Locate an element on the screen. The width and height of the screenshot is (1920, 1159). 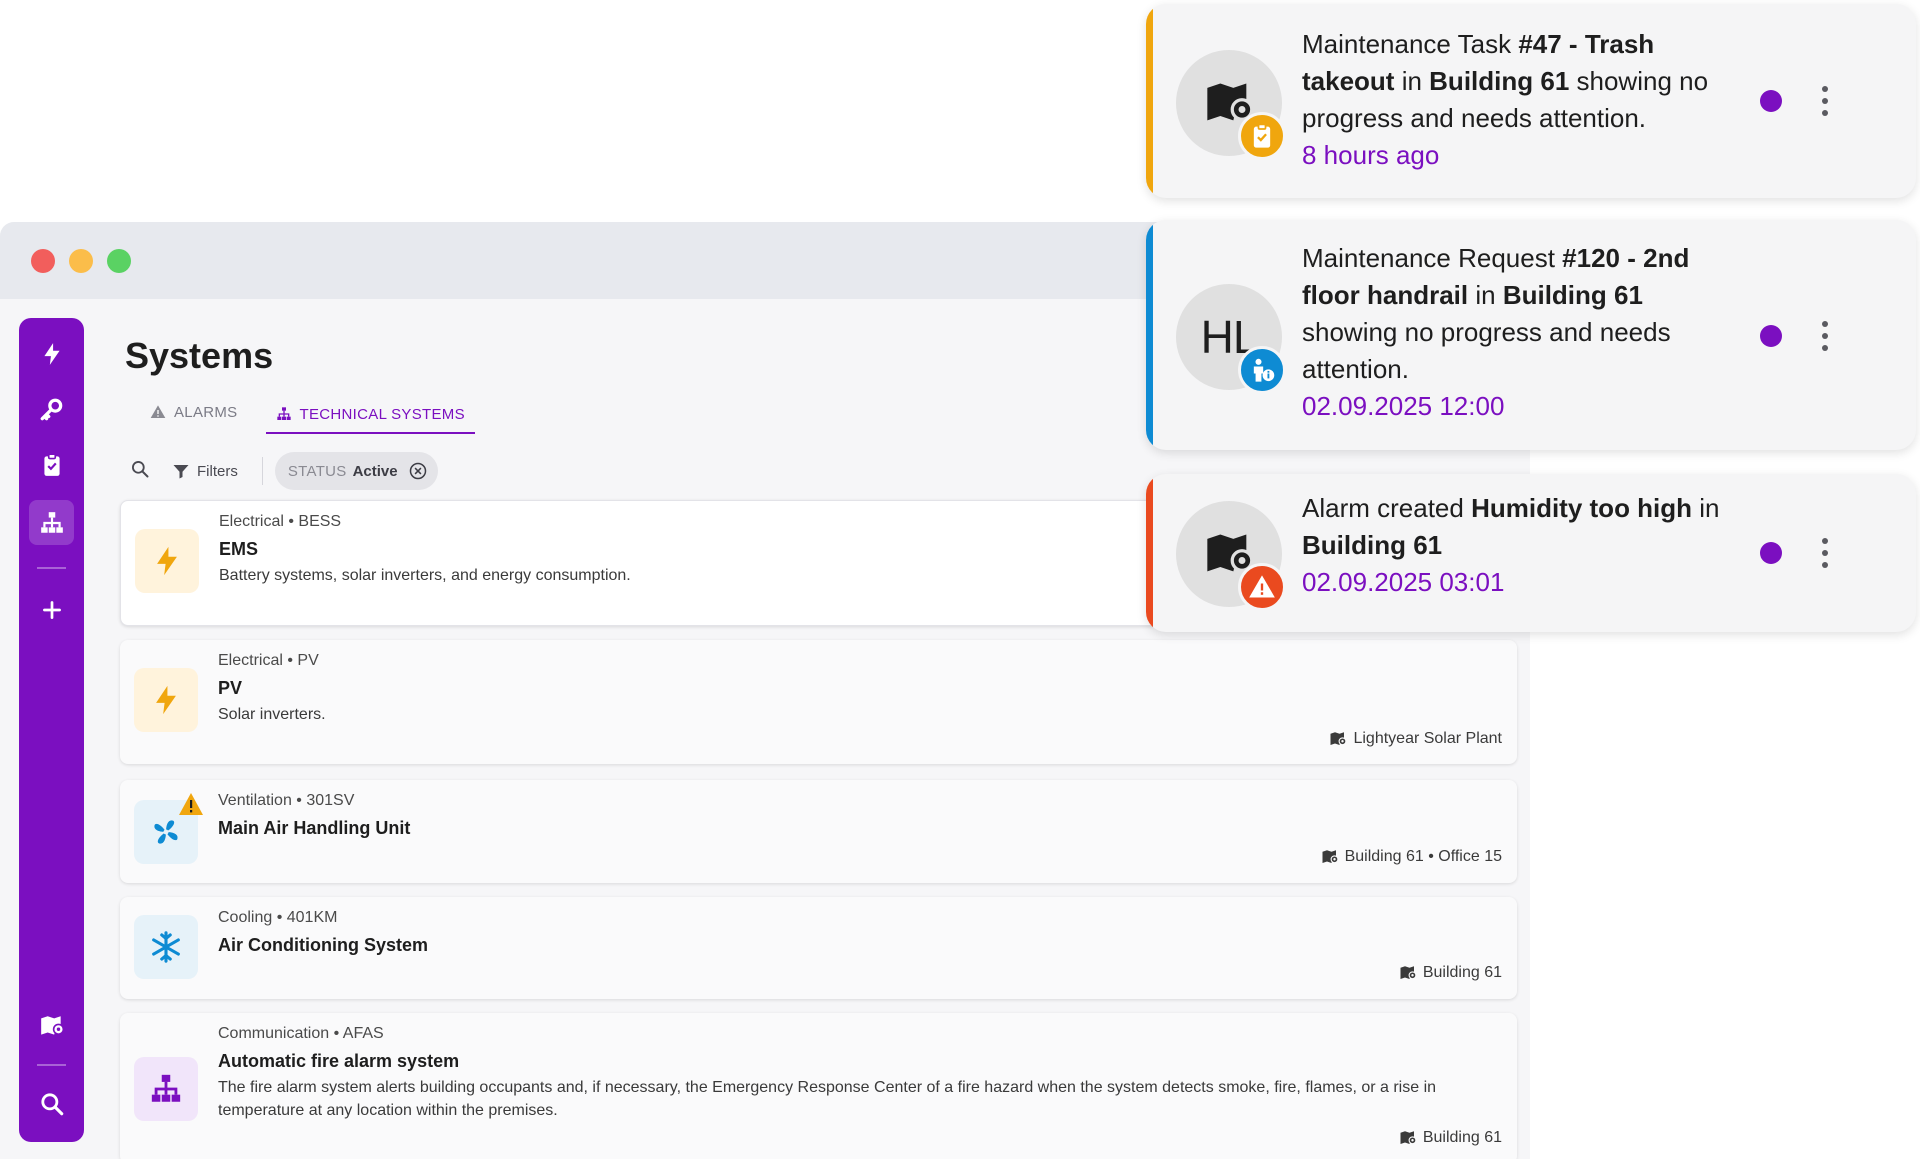
system-name: Automatic fire alarm system is located at coordinates (339, 1061).